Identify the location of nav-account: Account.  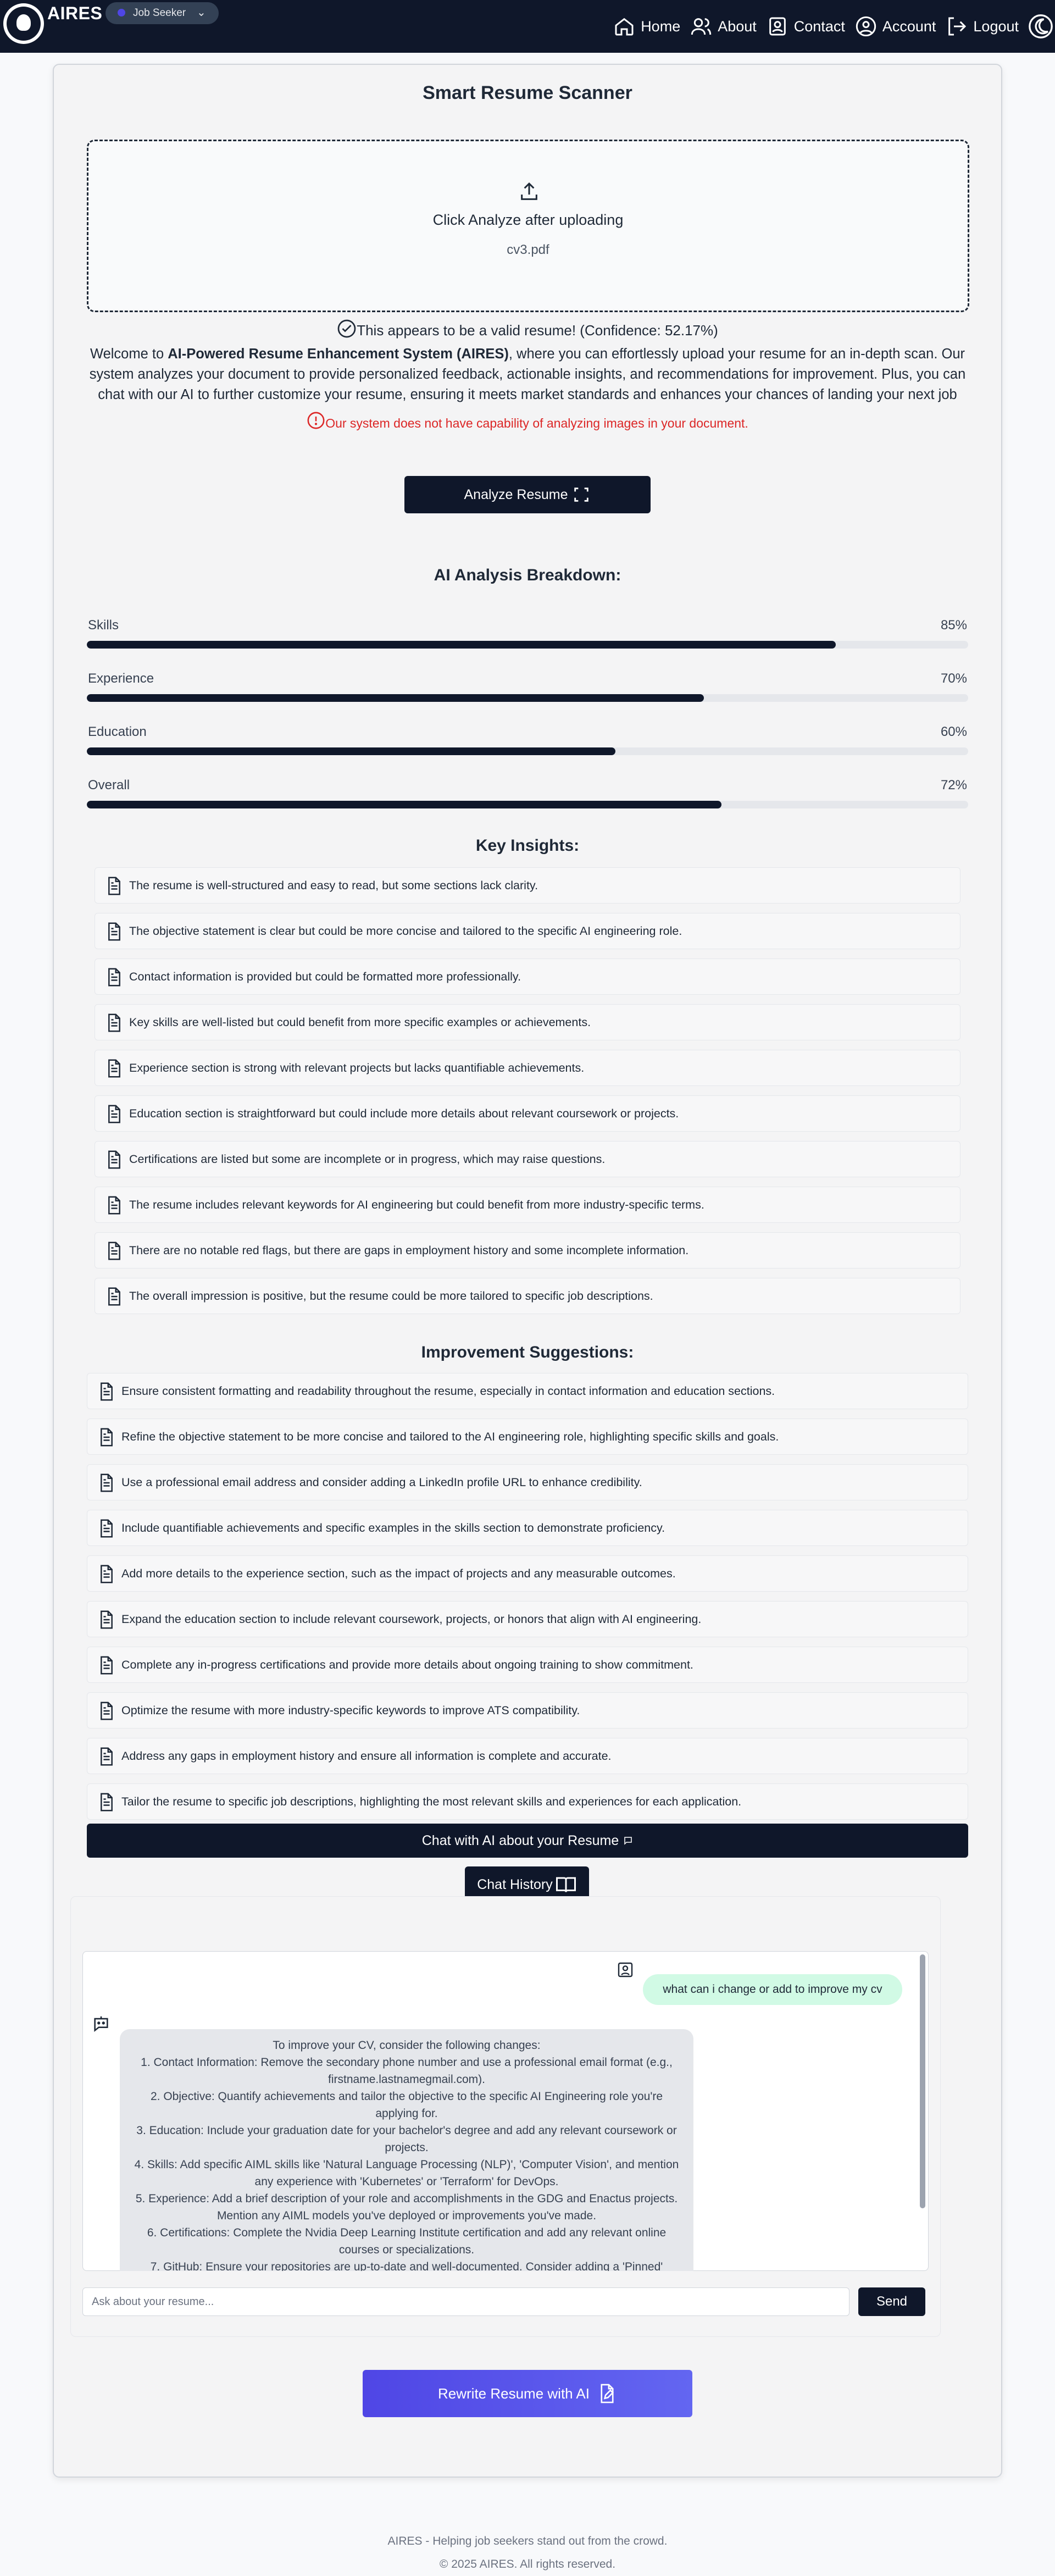
(895, 26).